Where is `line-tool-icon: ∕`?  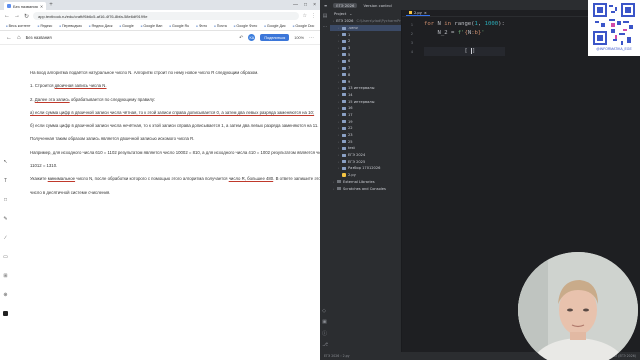
line-tool-icon: ∕ is located at coordinates (5, 238).